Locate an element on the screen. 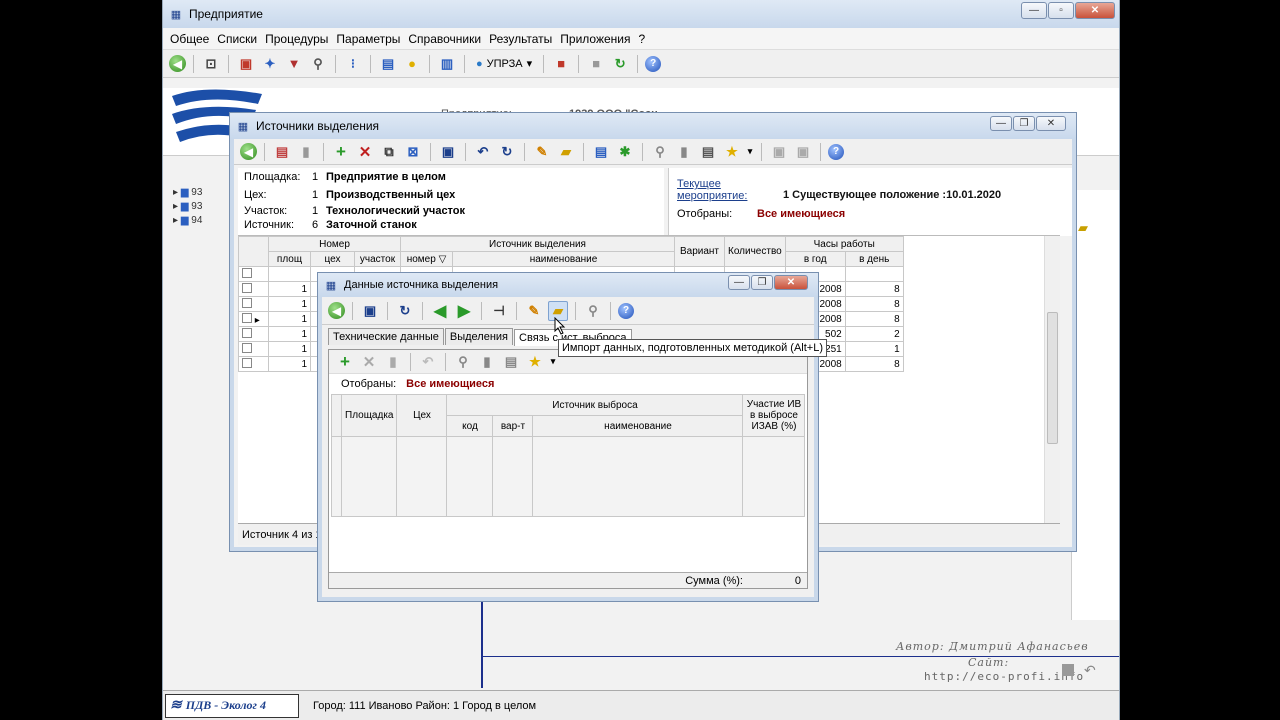 The height and width of the screenshot is (720, 1280). gray-square-icon: ■ is located at coordinates (596, 64).